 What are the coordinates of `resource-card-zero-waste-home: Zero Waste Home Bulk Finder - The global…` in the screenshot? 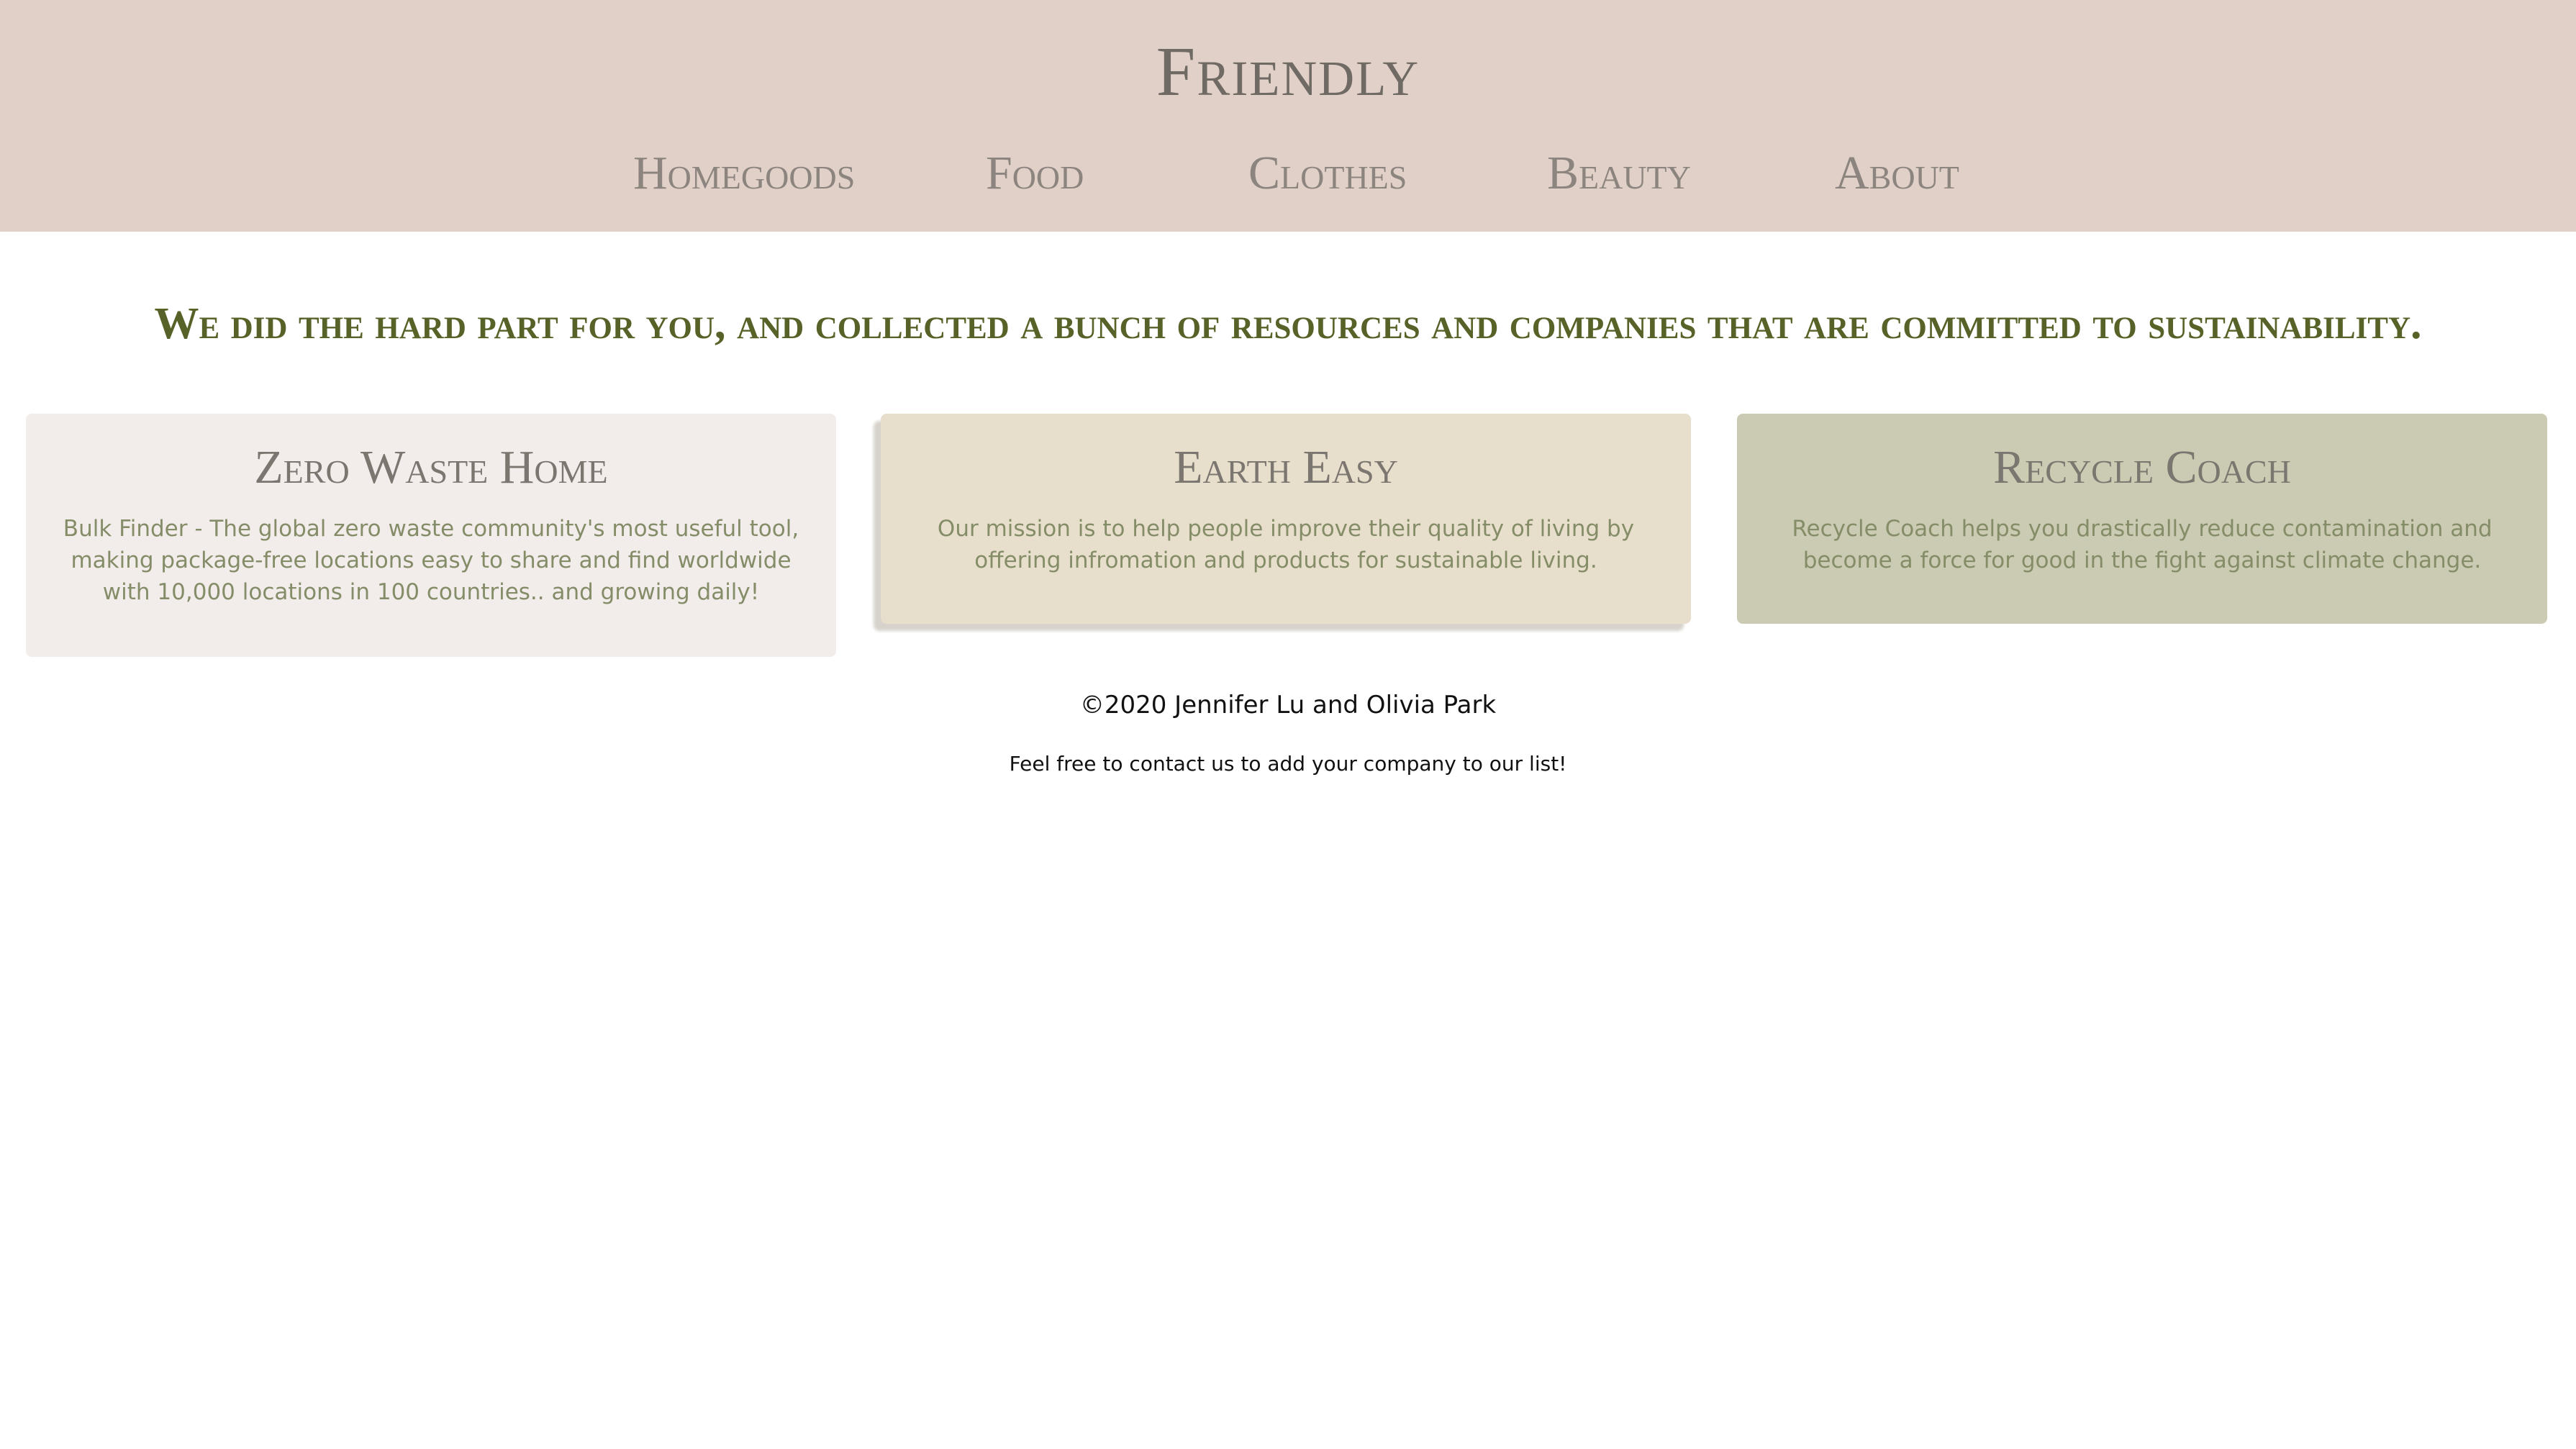 It's located at (431, 535).